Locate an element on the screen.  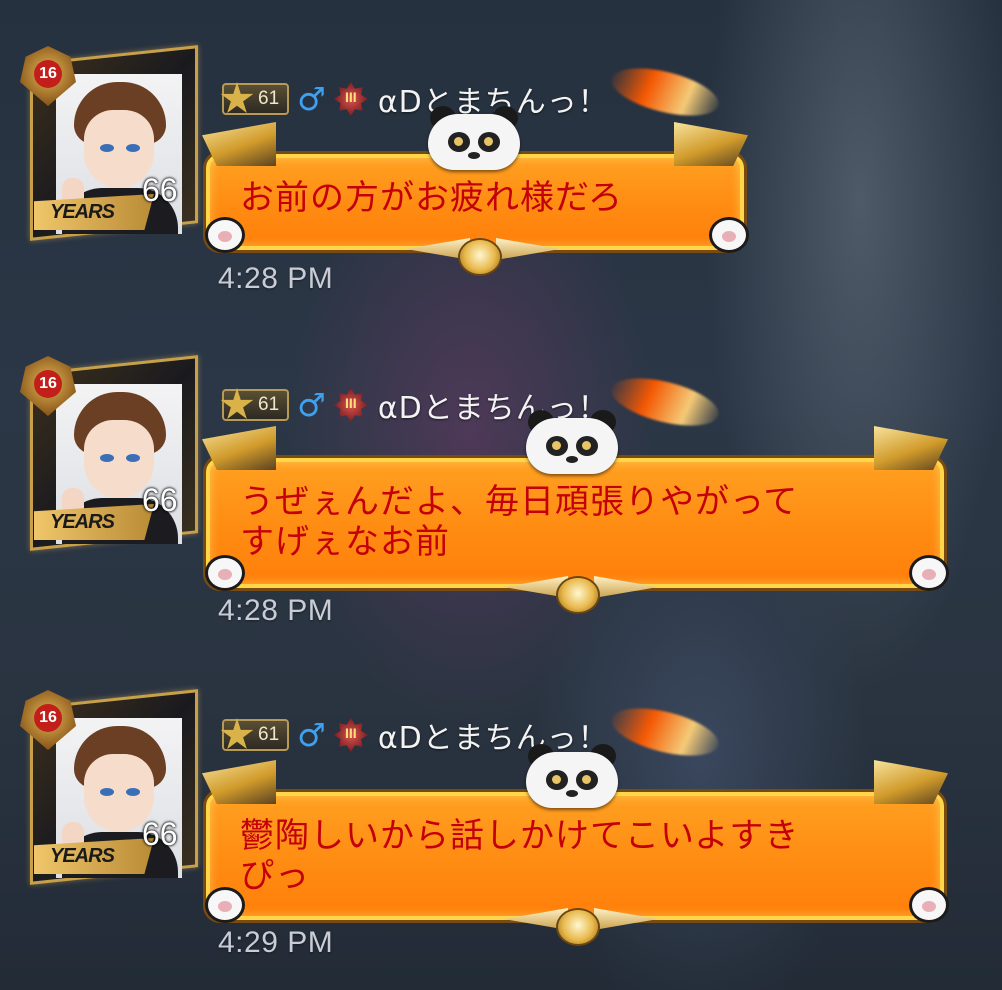
message-text: お前の方がお疲れ様だろ is located at coordinates (431, 198).